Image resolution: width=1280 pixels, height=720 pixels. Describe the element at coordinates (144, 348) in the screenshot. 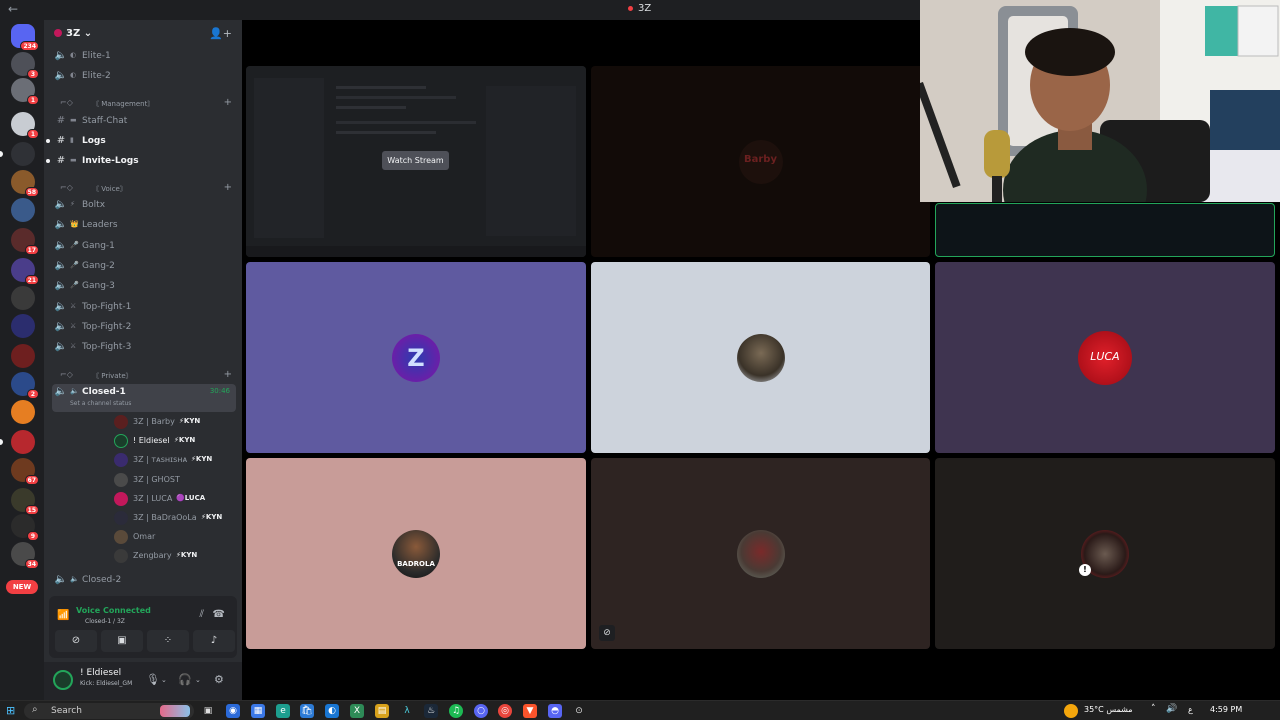

I see `channel-top-fight-3: 🔈 ⚔ Top-Fight-3` at that location.